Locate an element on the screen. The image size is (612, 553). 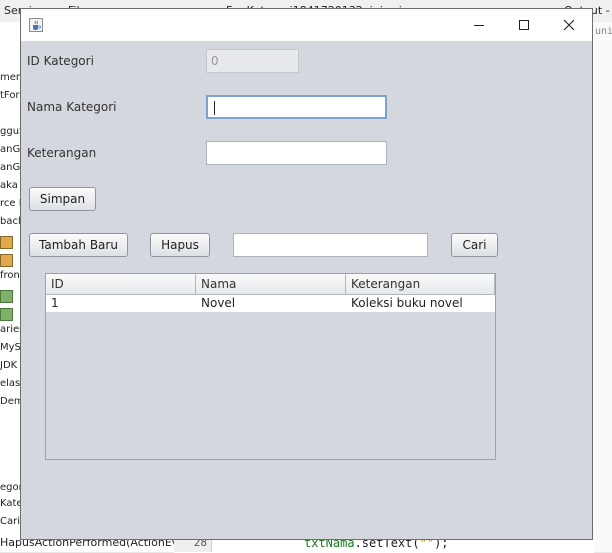
tree-item: rce P is located at coordinates (10, 203).